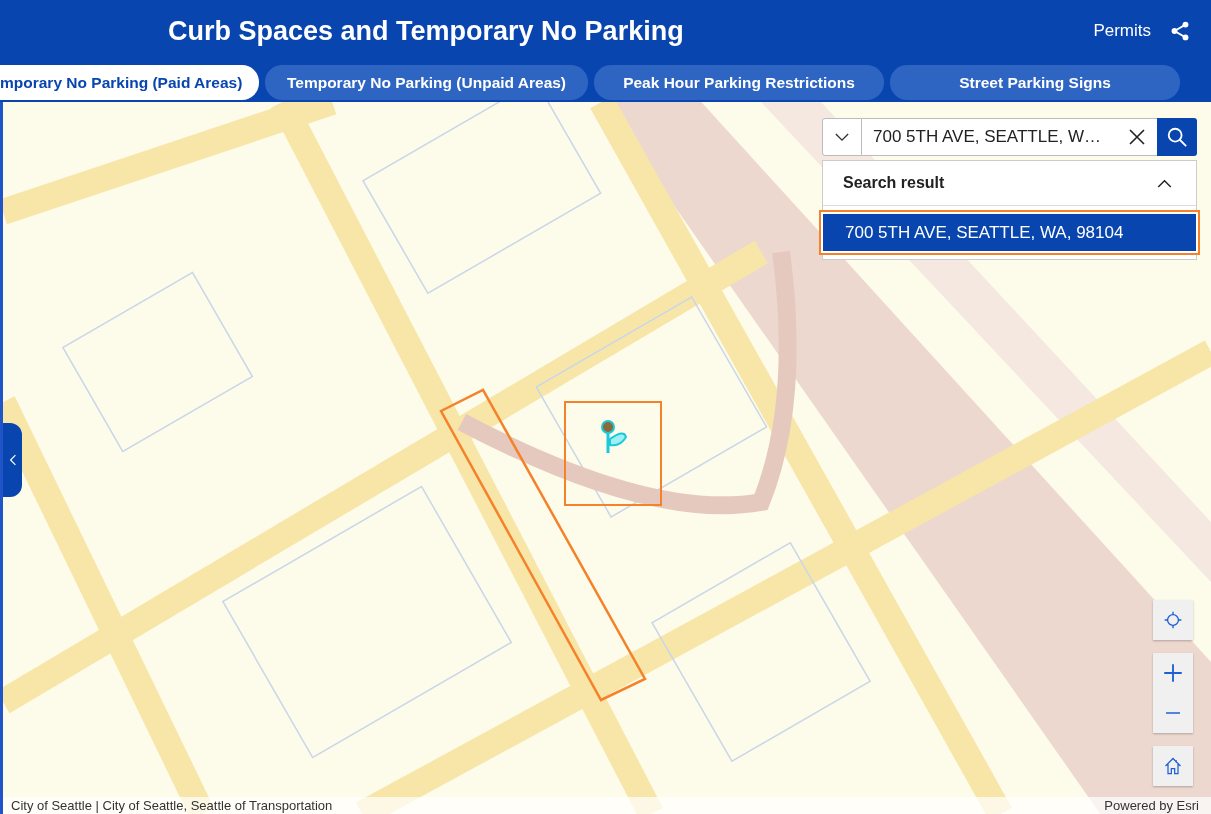  I want to click on share-icon, so click(1180, 31).